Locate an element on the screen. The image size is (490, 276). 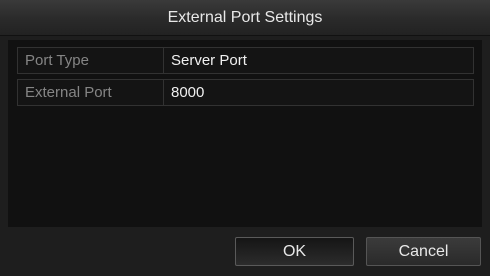
external-port-label: External Port is located at coordinates (91, 92).